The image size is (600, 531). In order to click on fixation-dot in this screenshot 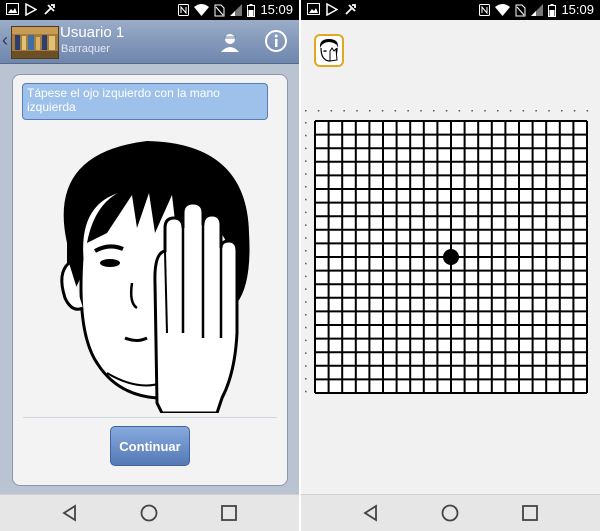, I will do `click(451, 257)`.